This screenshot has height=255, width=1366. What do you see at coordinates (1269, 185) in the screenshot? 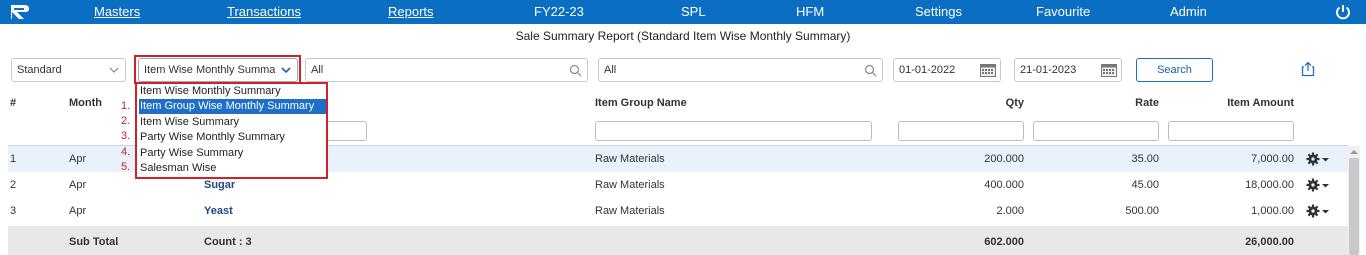
I see `row-amount: 18,000.00` at bounding box center [1269, 185].